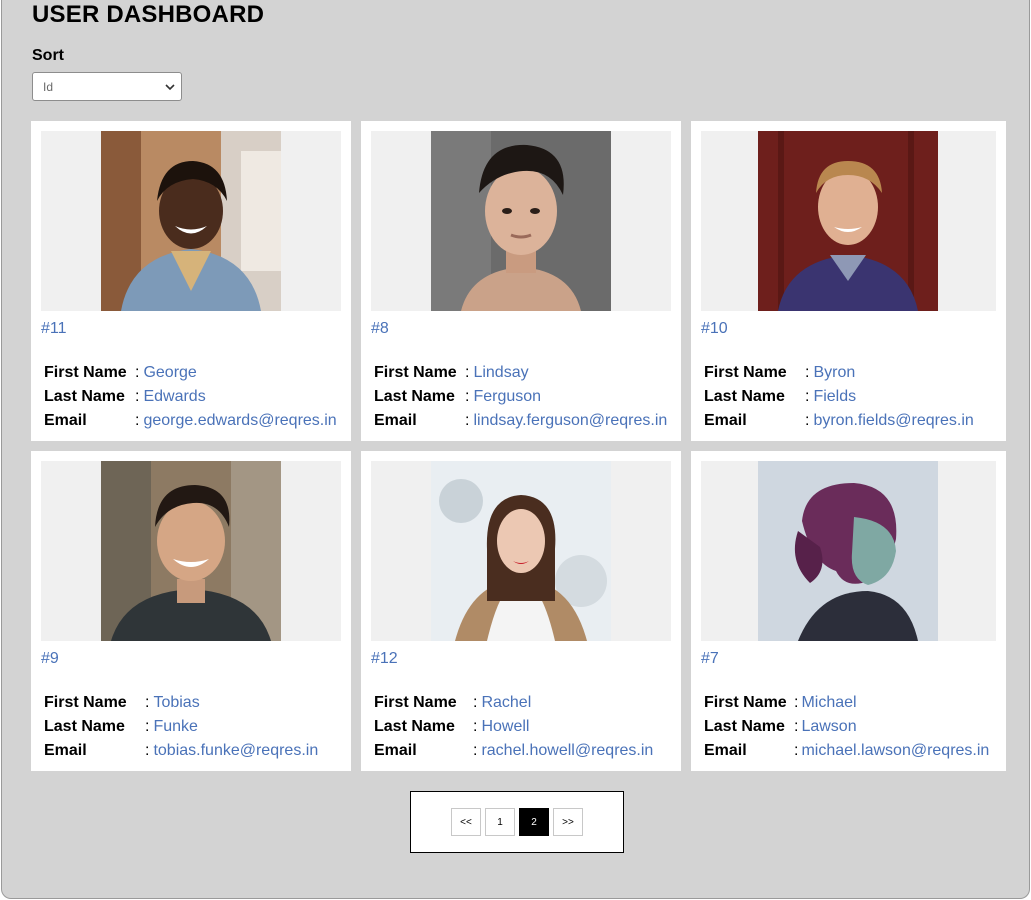  I want to click on email-row: Email : lindsay.ferguson@reqres.in, so click(520, 421).